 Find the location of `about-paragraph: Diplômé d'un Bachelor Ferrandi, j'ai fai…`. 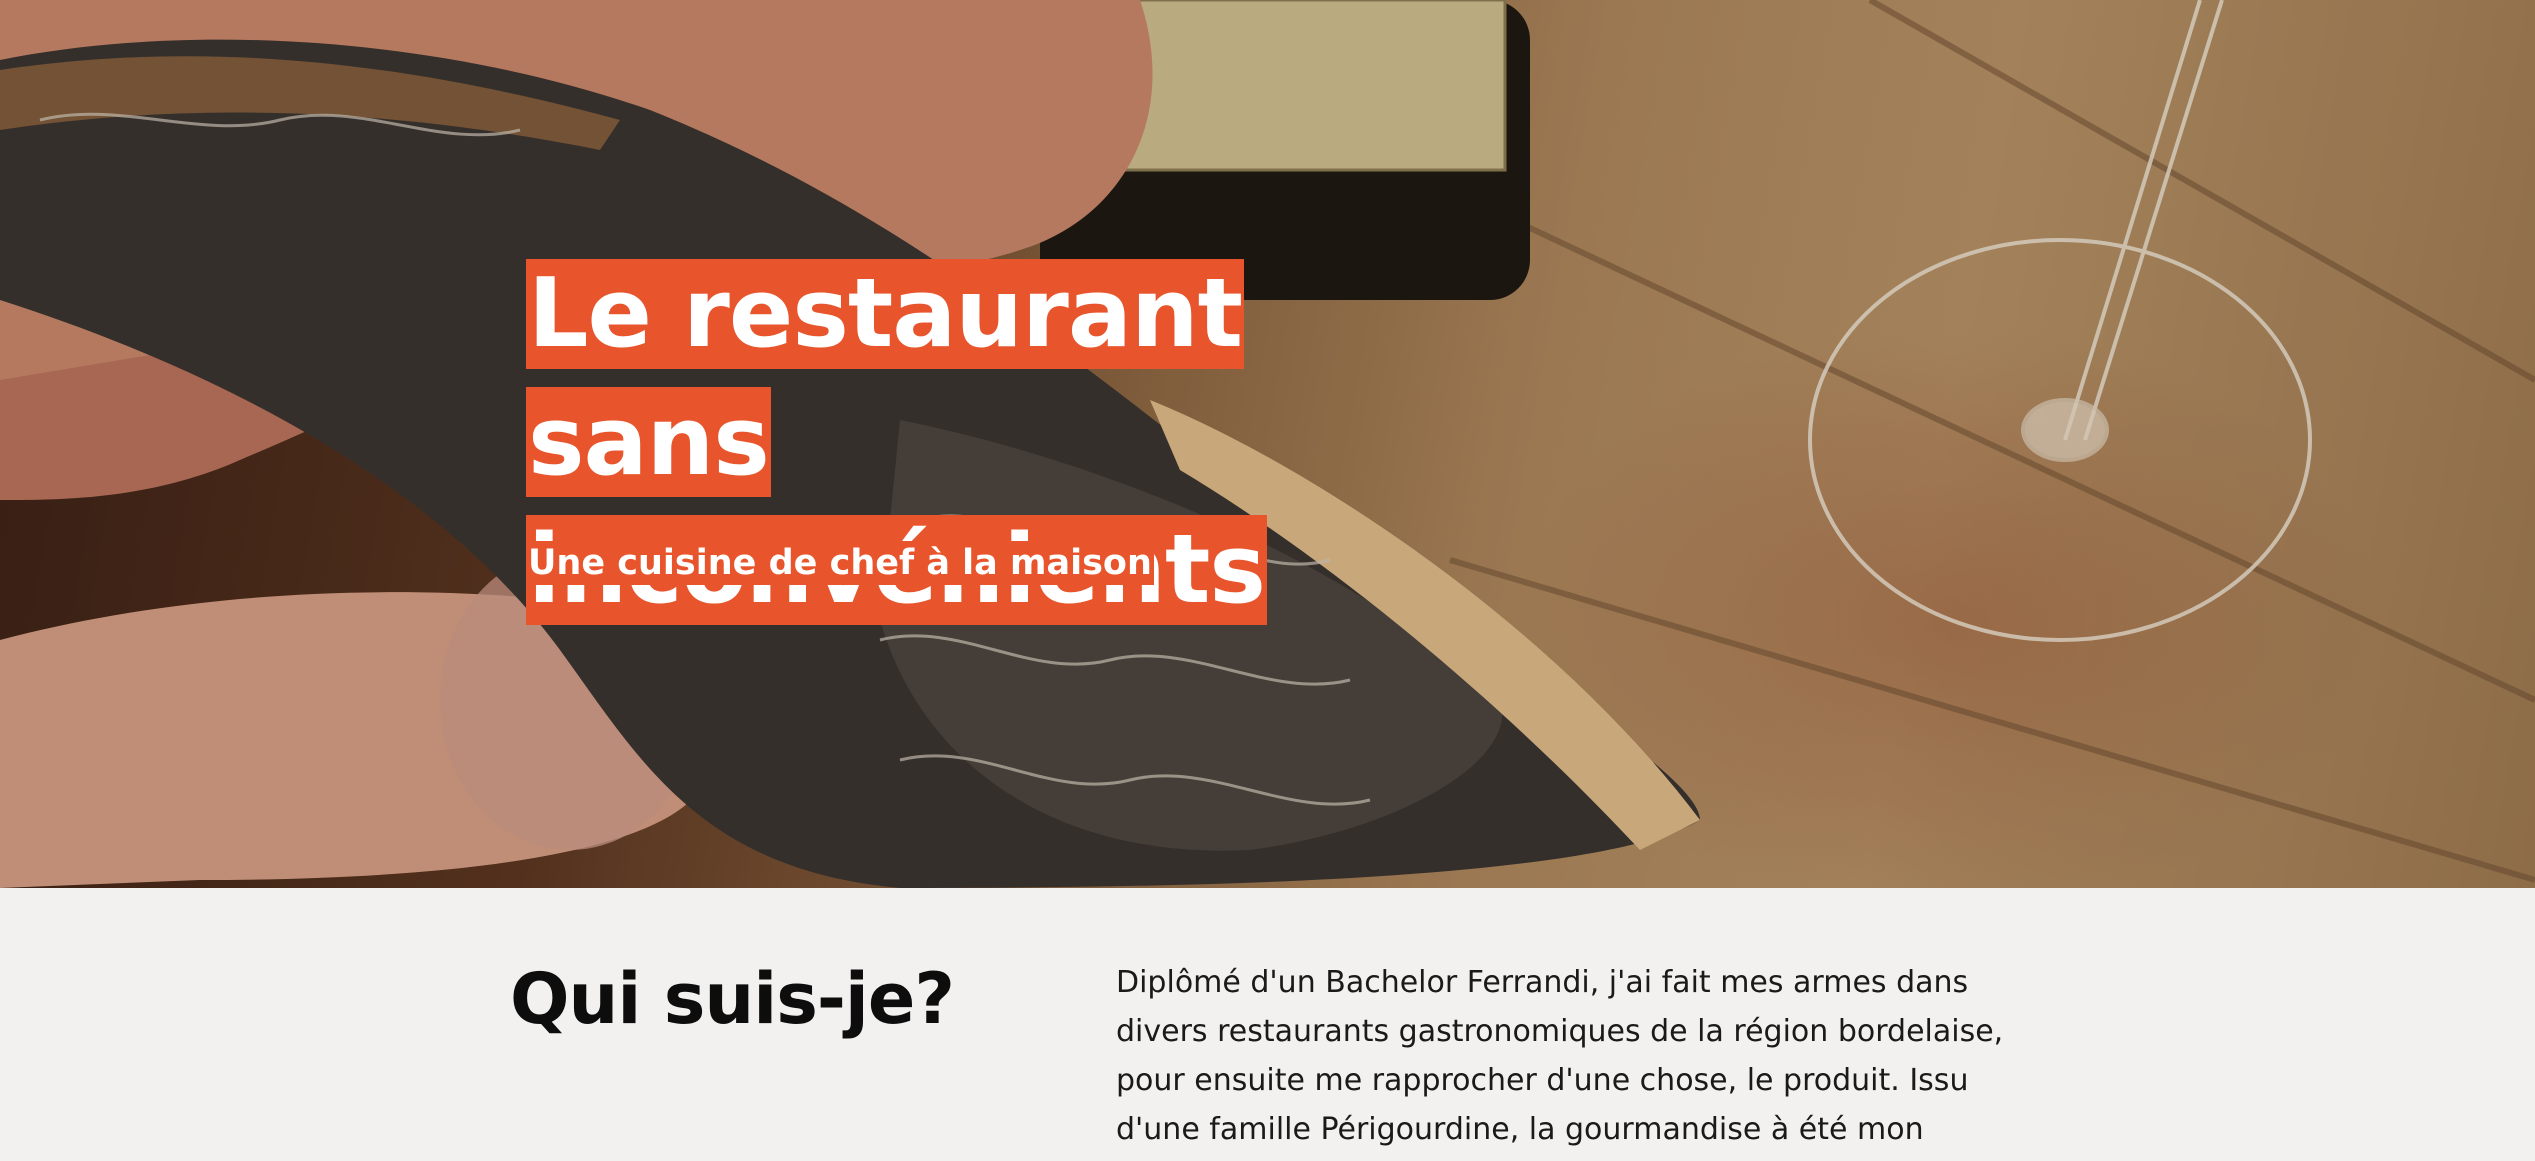

about-paragraph: Diplômé d'un Bachelor Ferrandi, j'ai fai… is located at coordinates (1560, 1056).